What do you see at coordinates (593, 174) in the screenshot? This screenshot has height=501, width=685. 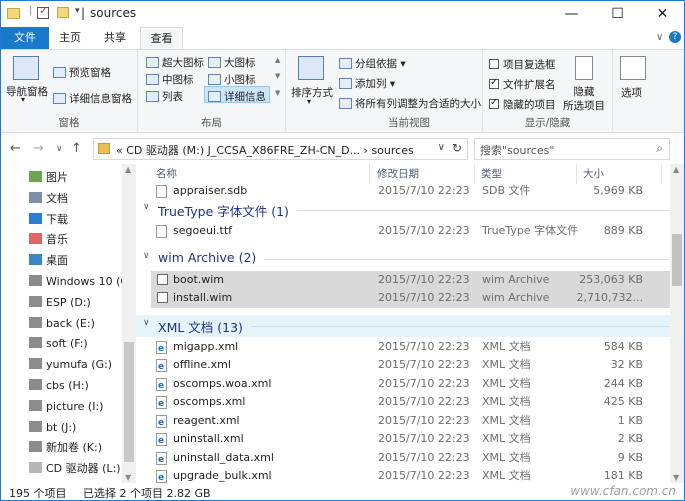 I see `column-header-size: 大小` at bounding box center [593, 174].